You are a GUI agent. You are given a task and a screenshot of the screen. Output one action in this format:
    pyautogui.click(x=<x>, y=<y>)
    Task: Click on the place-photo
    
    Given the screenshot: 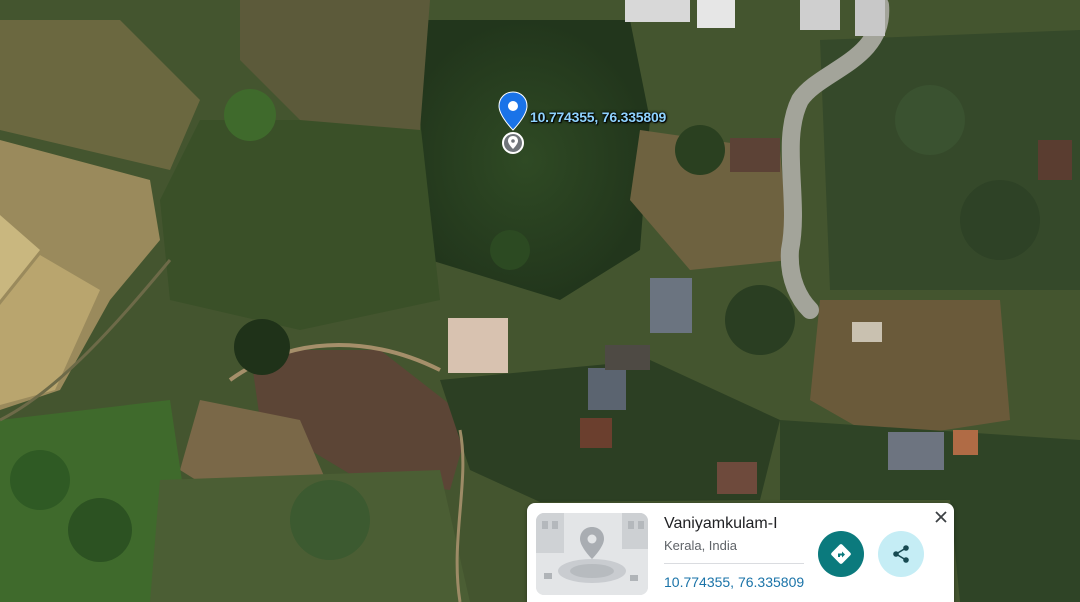 What is the action you would take?
    pyautogui.click(x=592, y=554)
    